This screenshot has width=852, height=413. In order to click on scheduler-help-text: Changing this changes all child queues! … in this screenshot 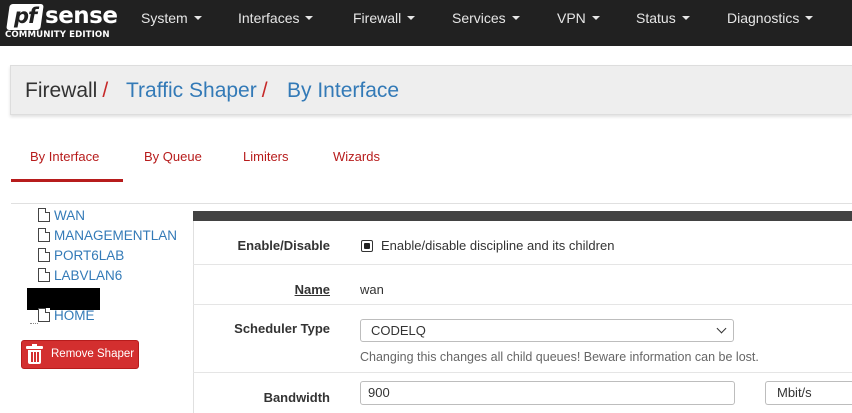, I will do `click(559, 357)`.